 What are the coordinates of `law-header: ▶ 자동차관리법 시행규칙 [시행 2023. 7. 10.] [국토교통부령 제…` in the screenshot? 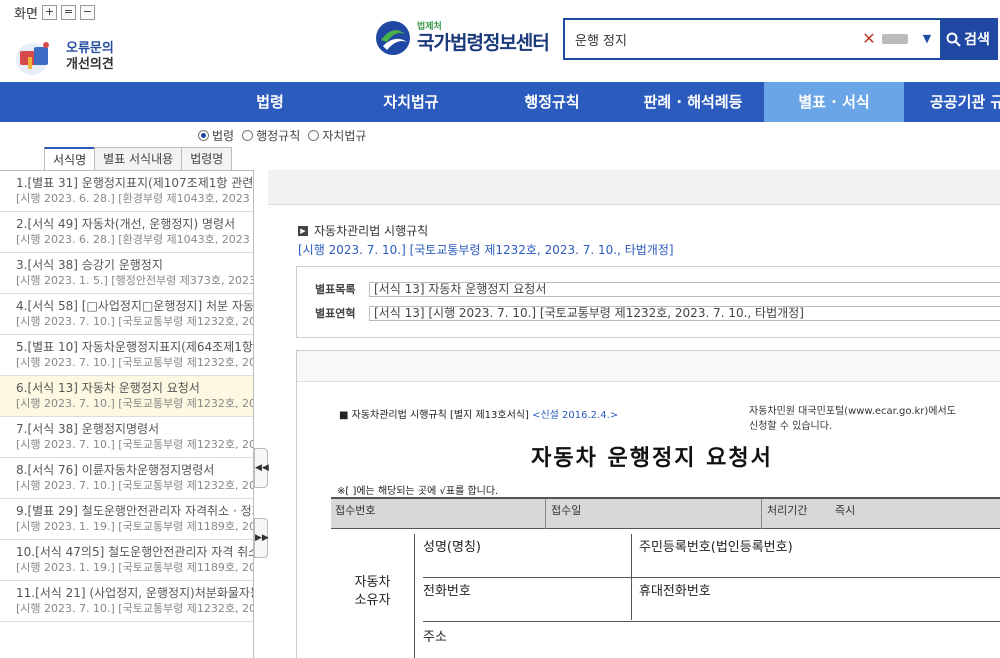 It's located at (486, 240).